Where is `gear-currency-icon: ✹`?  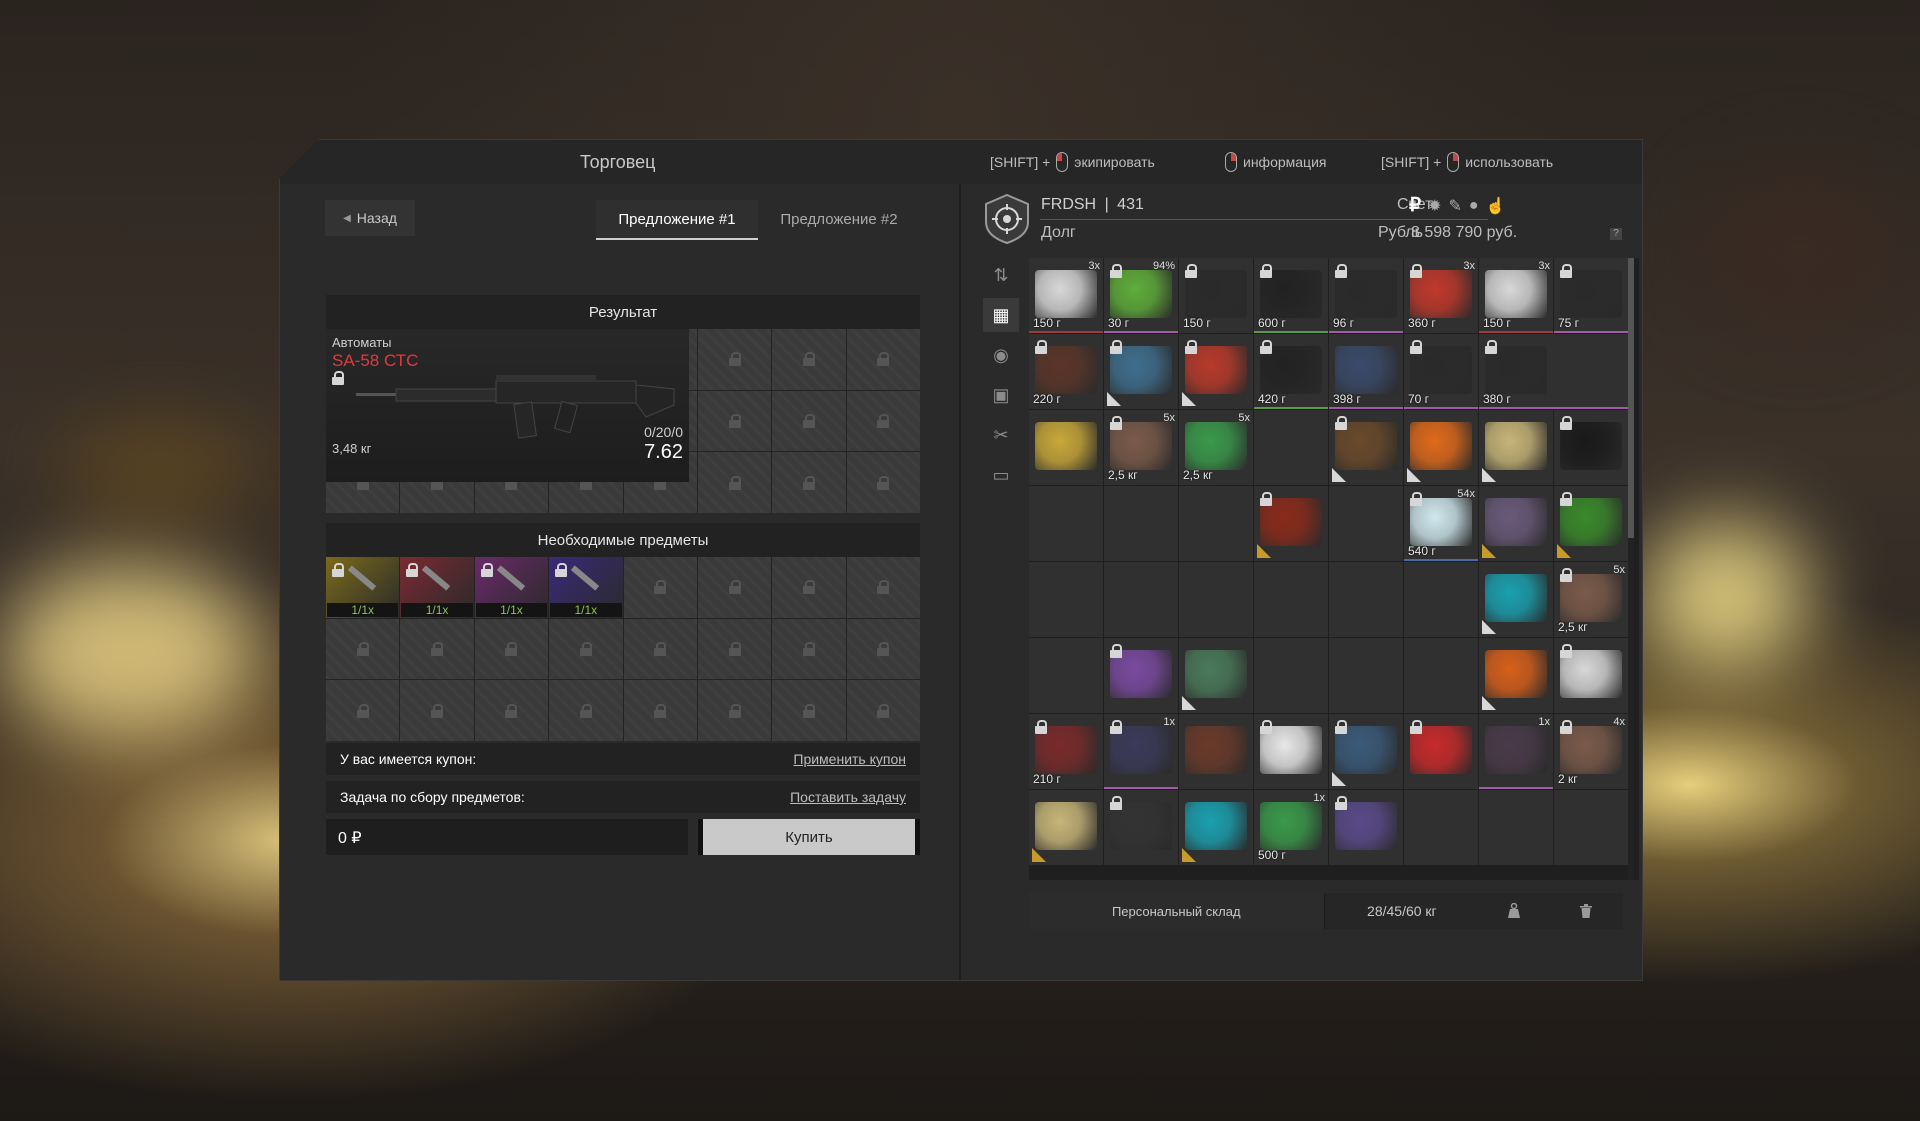 gear-currency-icon: ✹ is located at coordinates (1434, 206).